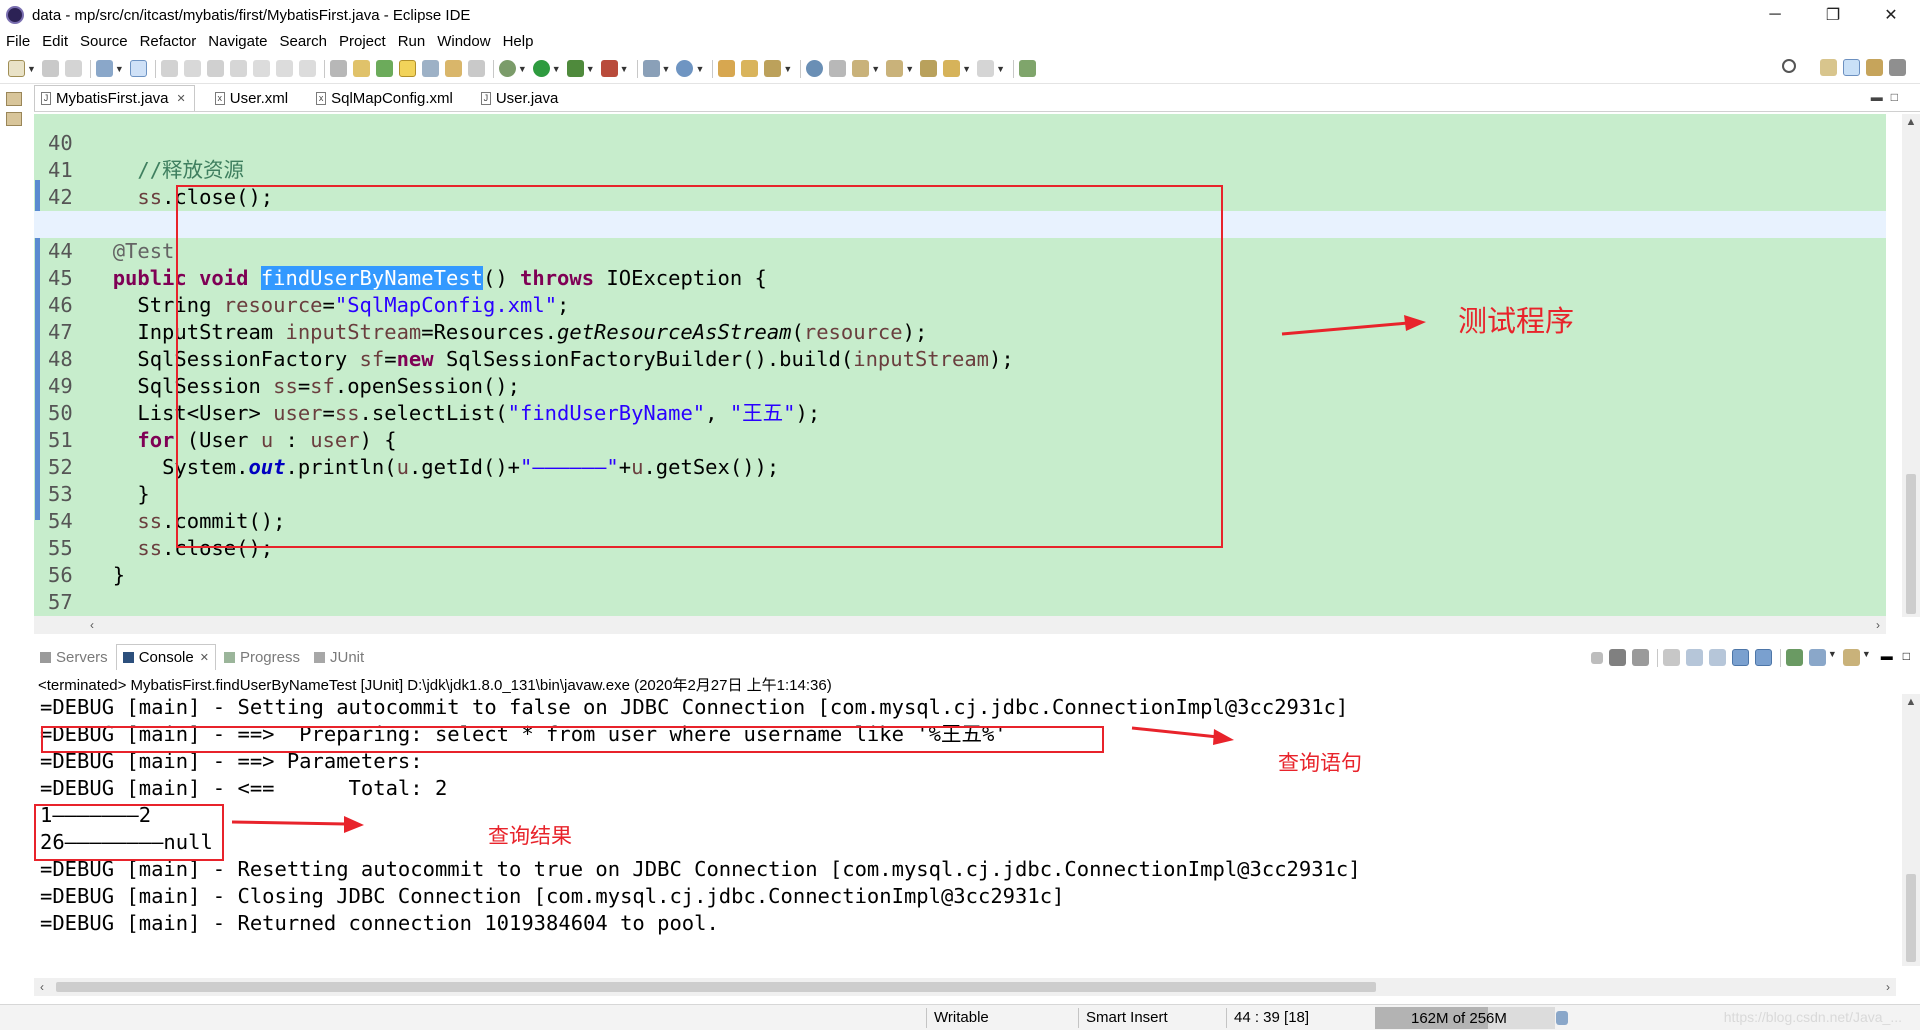  Describe the element at coordinates (838, 68) in the screenshot. I see `annotation-icon` at that location.